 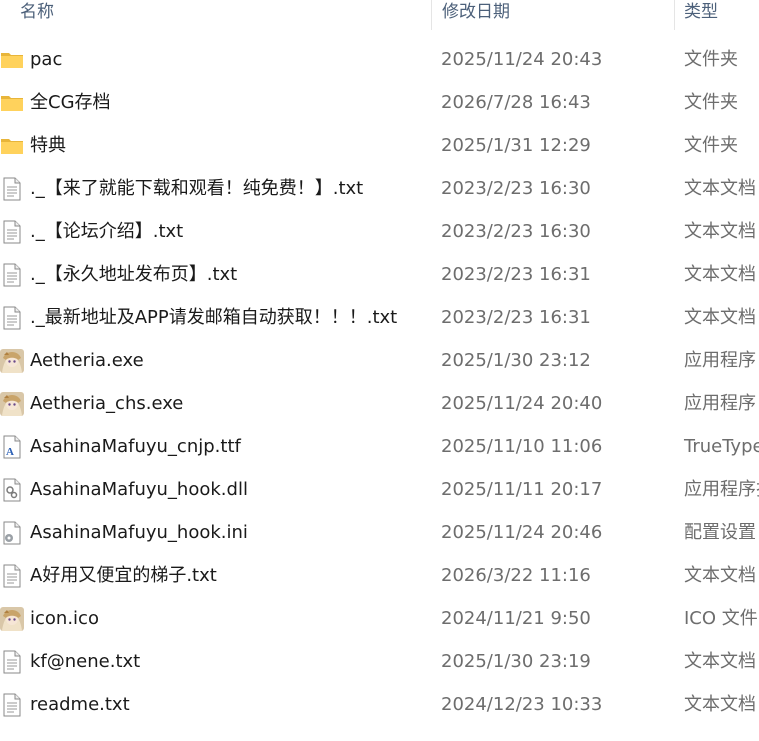 I want to click on file-row: A好用又便宜的梯子.txt 2026/3/22 11:16 文本文档, so click(x=379, y=575).